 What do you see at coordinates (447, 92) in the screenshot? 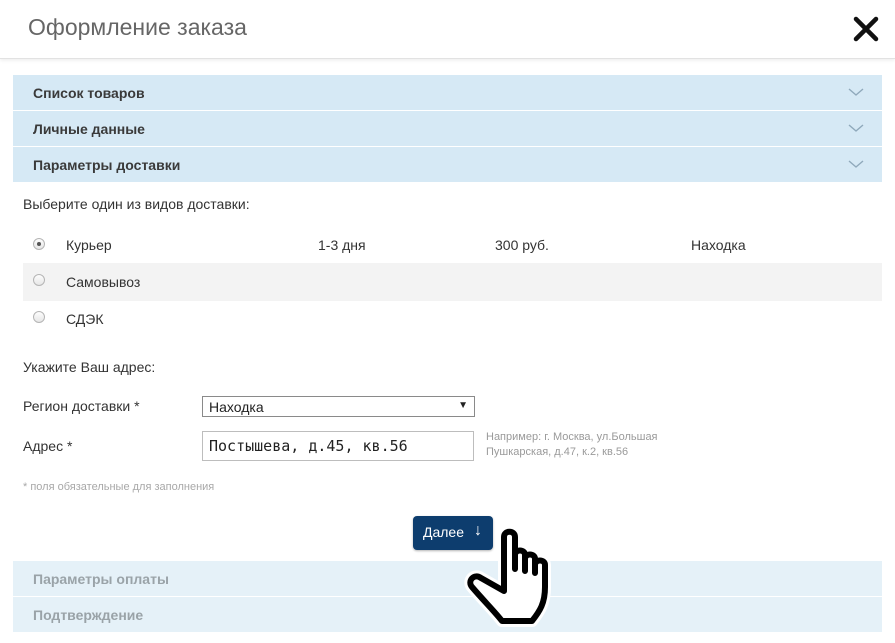
I see `section-product-list: Список товаров` at bounding box center [447, 92].